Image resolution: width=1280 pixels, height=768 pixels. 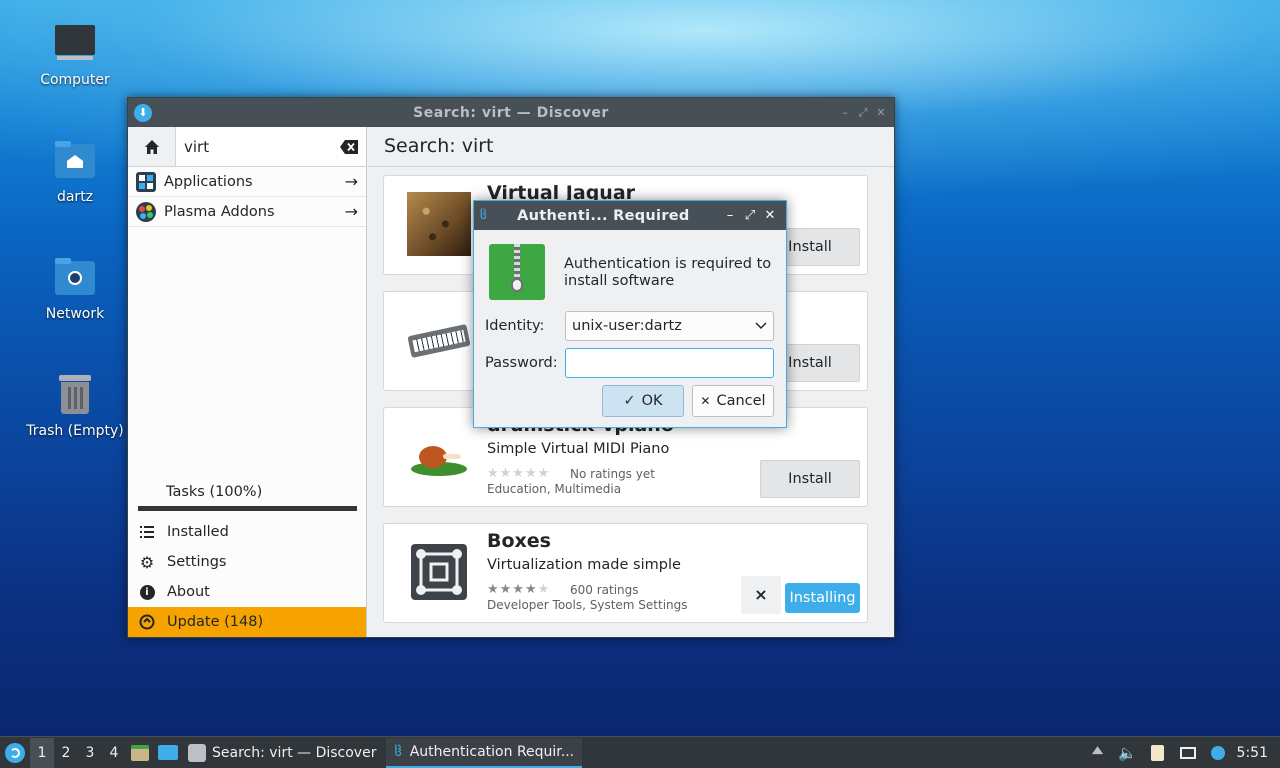 I want to click on page-title: Search: virt, so click(x=631, y=147).